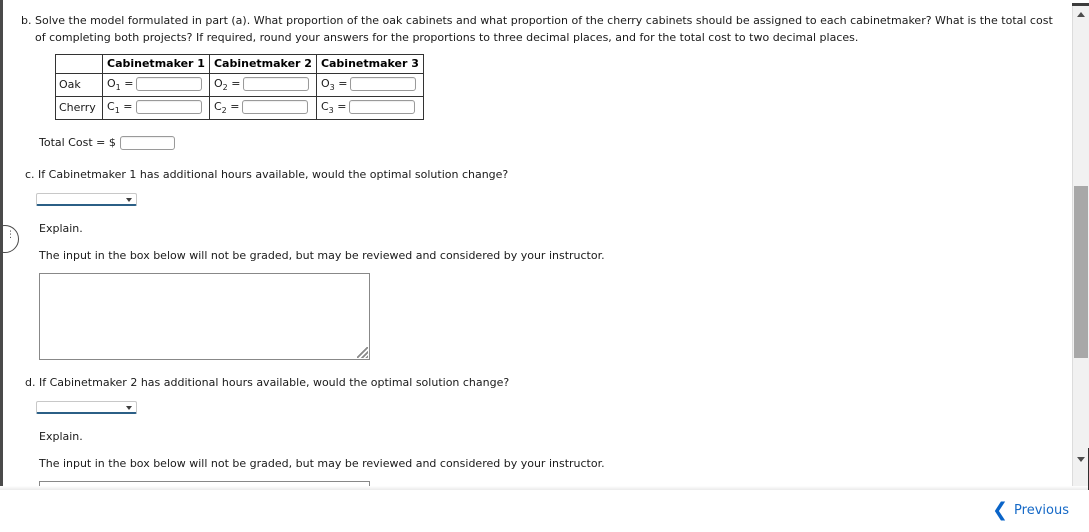  I want to click on footer-bar: ❮ Previous, so click(544, 509).